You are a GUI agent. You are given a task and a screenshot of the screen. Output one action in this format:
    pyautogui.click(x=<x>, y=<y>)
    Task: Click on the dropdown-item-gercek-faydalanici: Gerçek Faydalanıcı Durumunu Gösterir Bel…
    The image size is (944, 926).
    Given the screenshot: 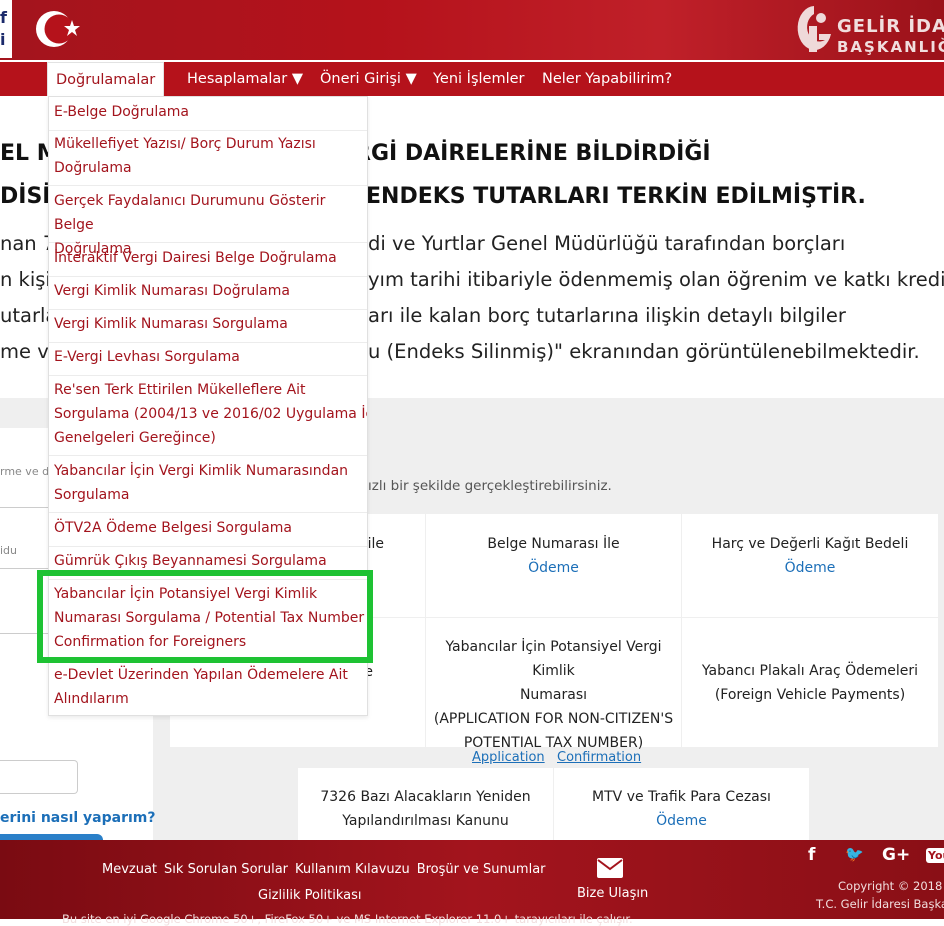 What is the action you would take?
    pyautogui.click(x=208, y=223)
    